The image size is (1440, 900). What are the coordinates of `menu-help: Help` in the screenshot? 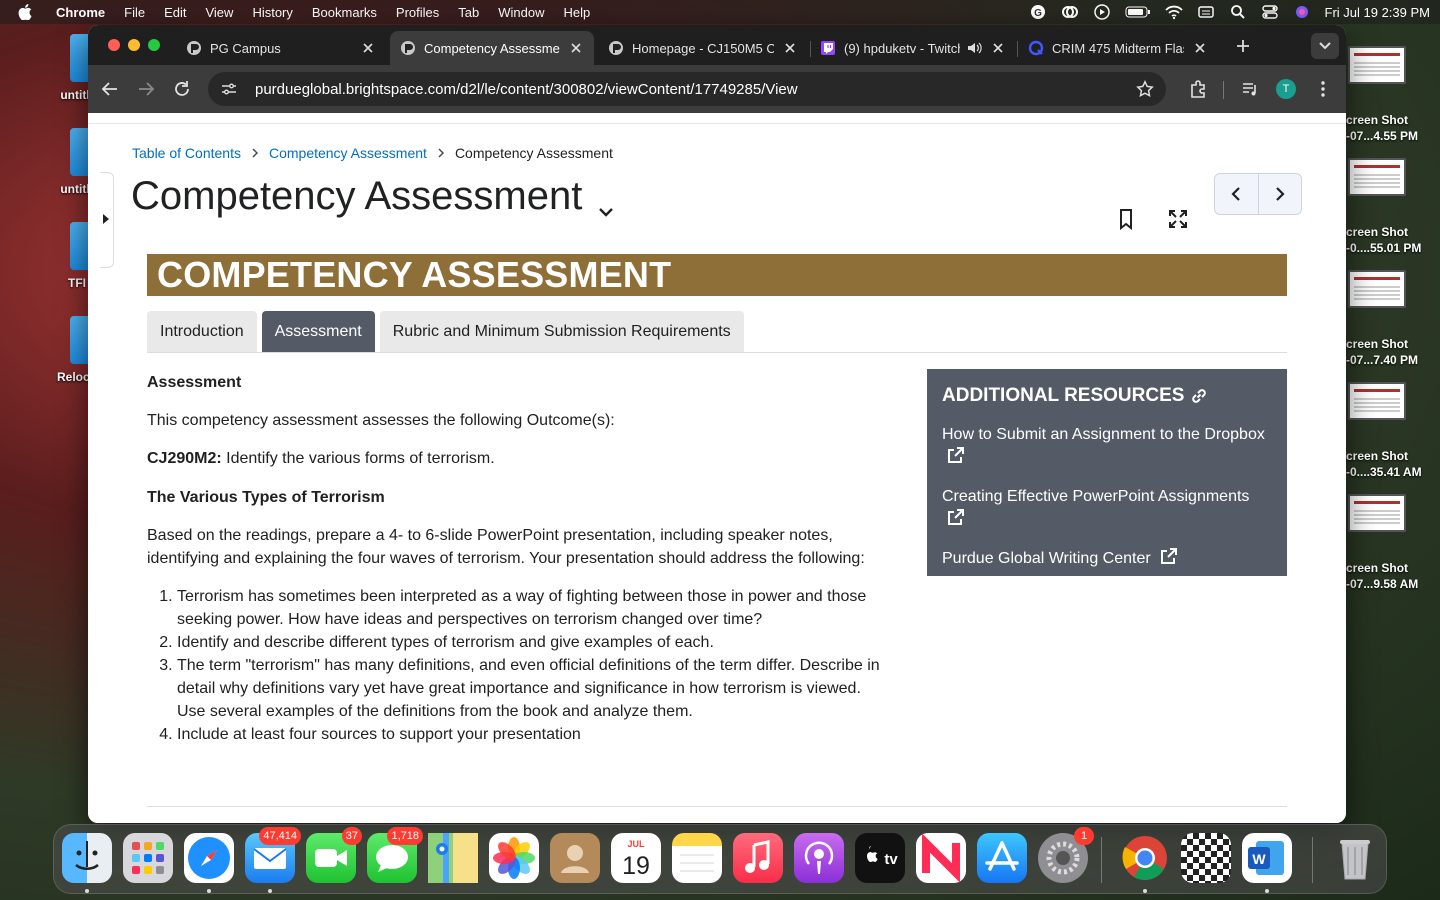 It's located at (577, 12).